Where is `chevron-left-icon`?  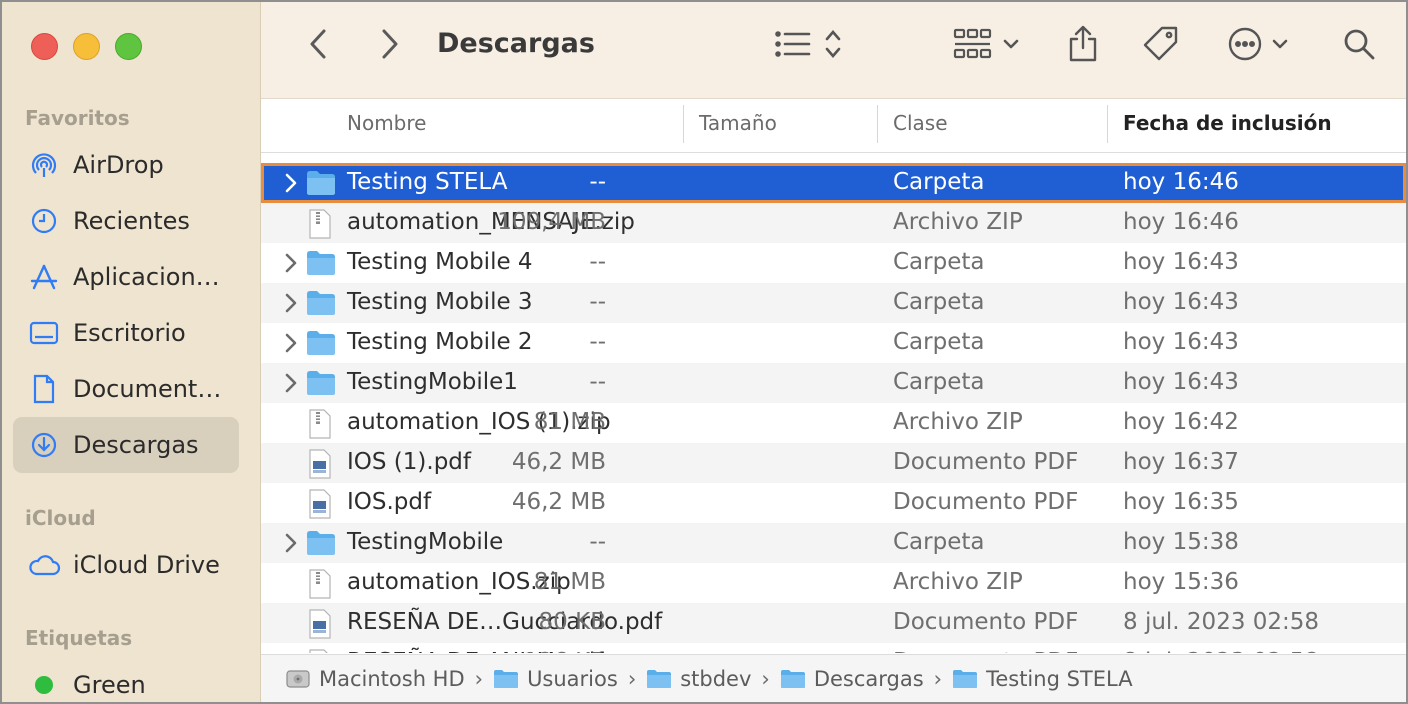 chevron-left-icon is located at coordinates (318, 46).